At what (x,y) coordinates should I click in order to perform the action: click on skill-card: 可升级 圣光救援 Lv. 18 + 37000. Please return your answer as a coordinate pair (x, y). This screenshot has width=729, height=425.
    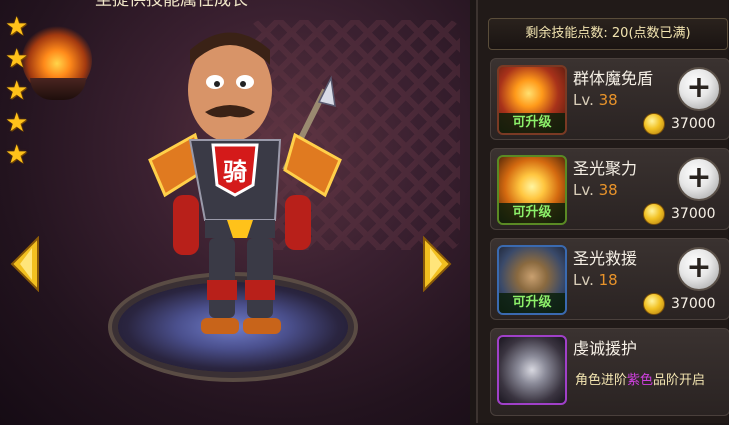
    Looking at the image, I should click on (609, 279).